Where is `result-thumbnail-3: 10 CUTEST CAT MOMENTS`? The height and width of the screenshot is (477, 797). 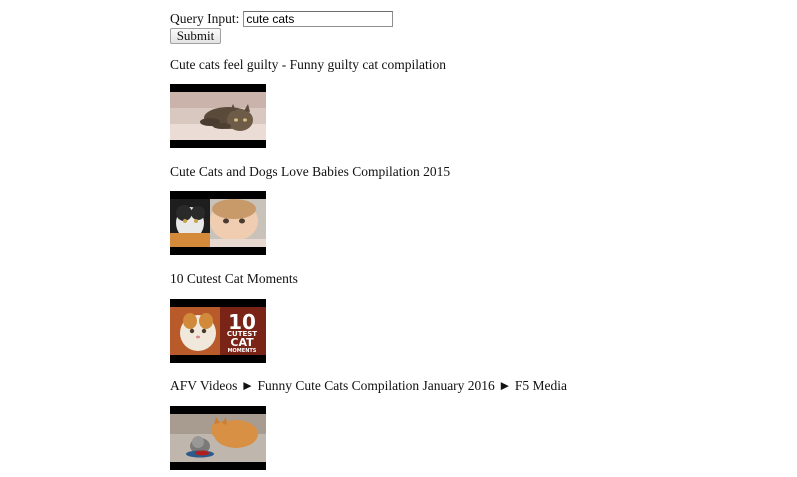
result-thumbnail-3: 10 CUTEST CAT MOMENTS is located at coordinates (218, 331).